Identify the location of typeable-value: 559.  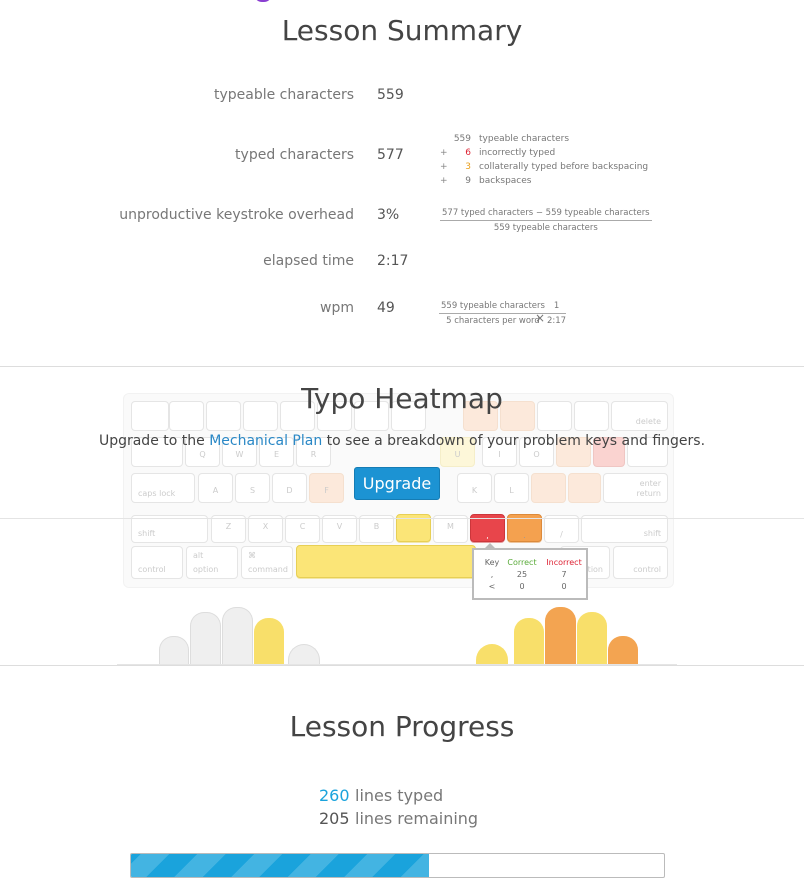
(390, 95).